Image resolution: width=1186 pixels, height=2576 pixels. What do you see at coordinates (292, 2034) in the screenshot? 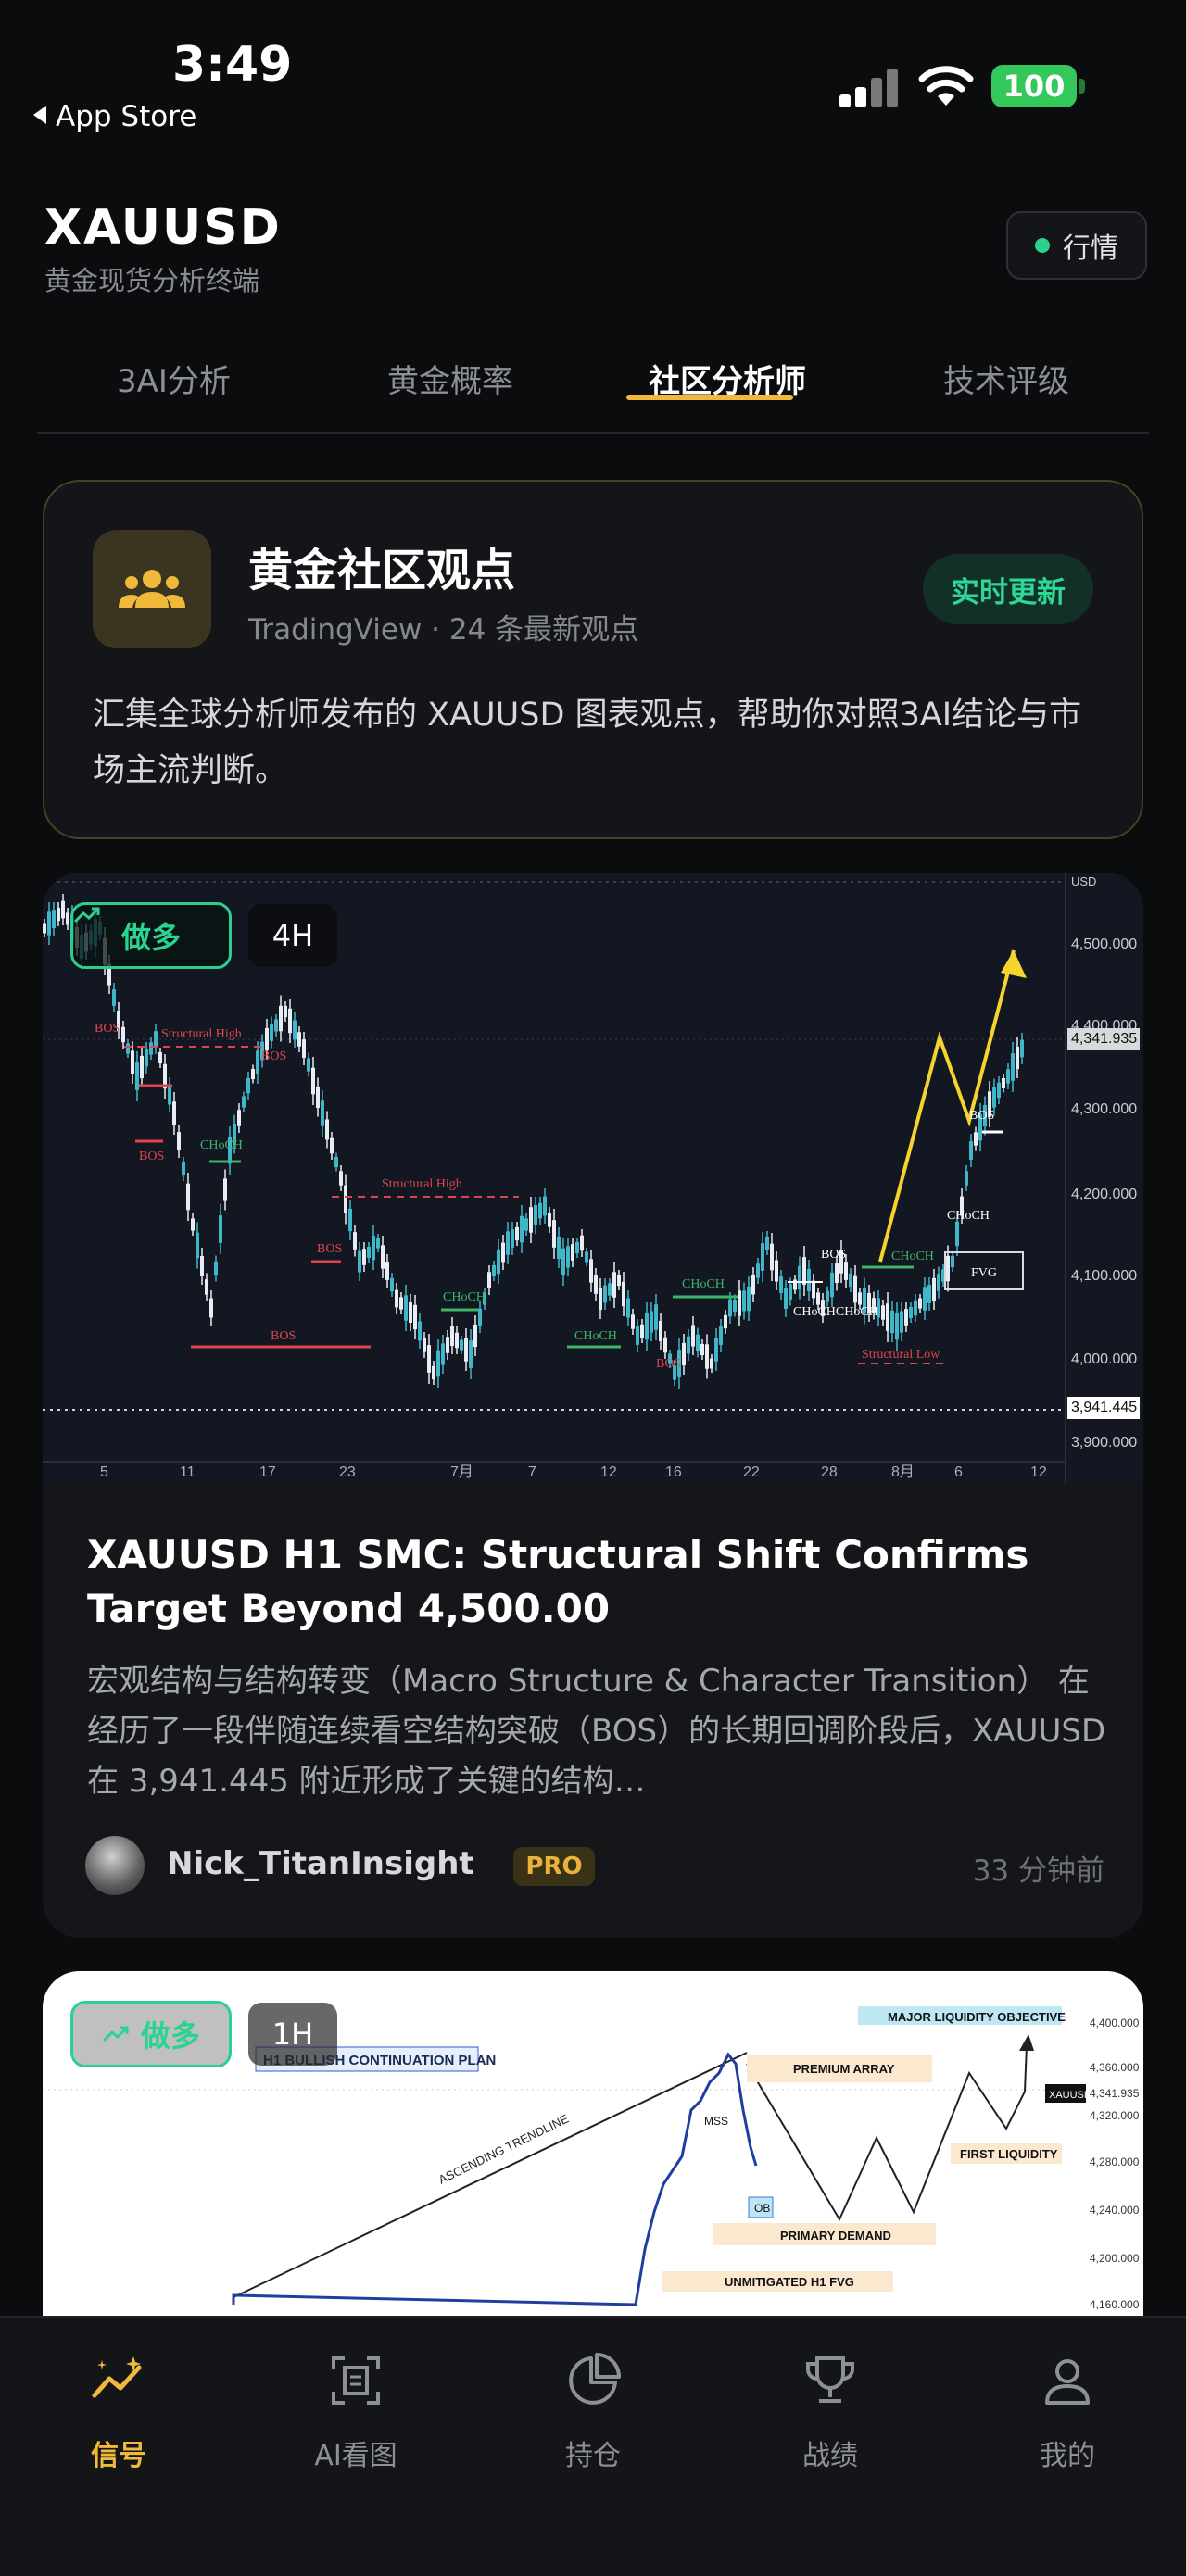
I see `timeframe-badge: 1H` at bounding box center [292, 2034].